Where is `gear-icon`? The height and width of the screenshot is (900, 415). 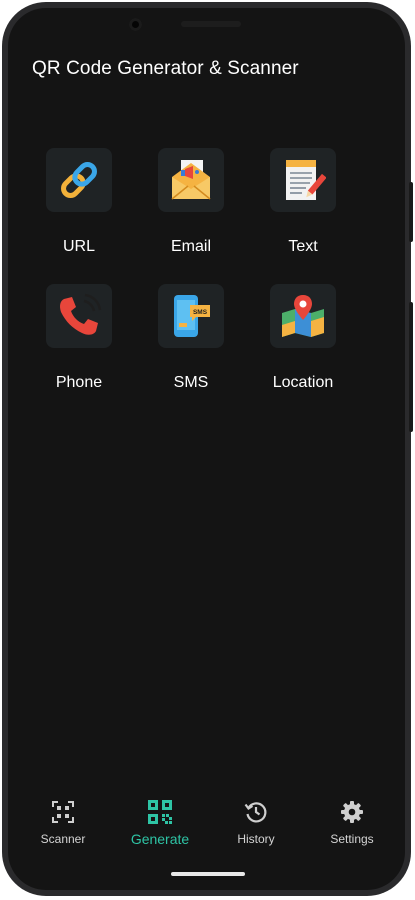 gear-icon is located at coordinates (352, 812).